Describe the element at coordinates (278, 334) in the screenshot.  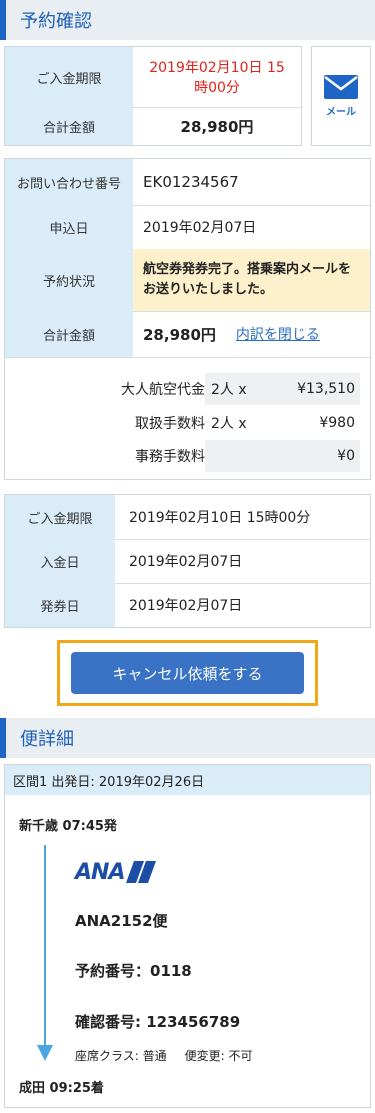
I see `breakdown-toggle-link: 内訳を閉じる` at that location.